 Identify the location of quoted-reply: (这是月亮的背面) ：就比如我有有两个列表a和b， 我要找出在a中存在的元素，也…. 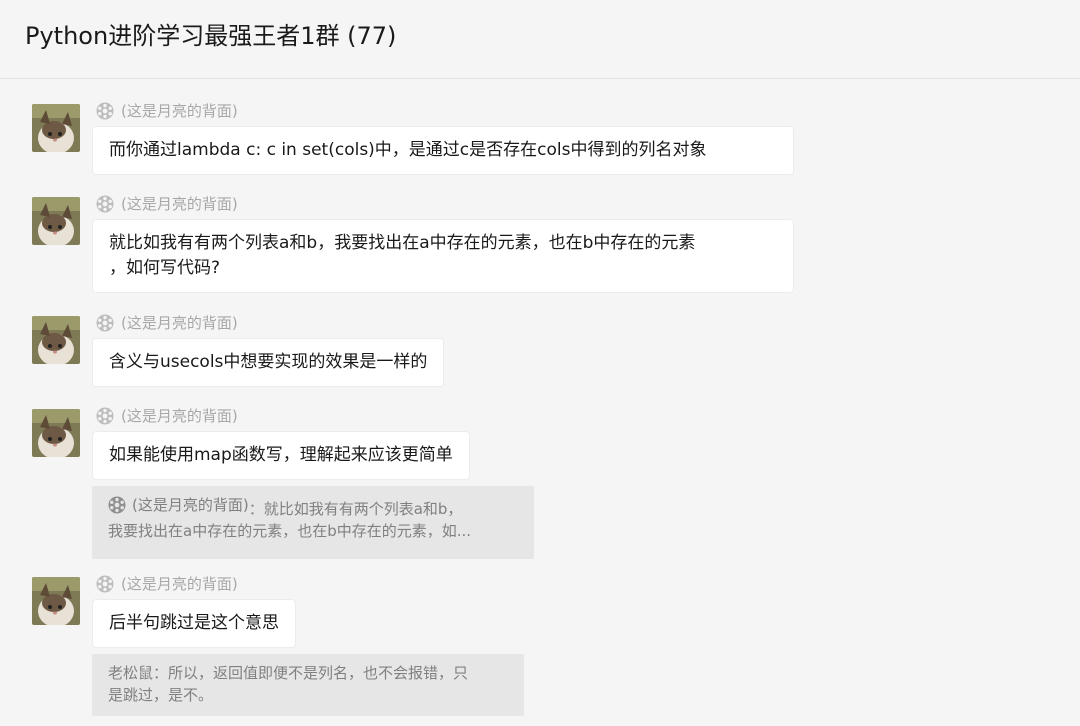
(313, 522).